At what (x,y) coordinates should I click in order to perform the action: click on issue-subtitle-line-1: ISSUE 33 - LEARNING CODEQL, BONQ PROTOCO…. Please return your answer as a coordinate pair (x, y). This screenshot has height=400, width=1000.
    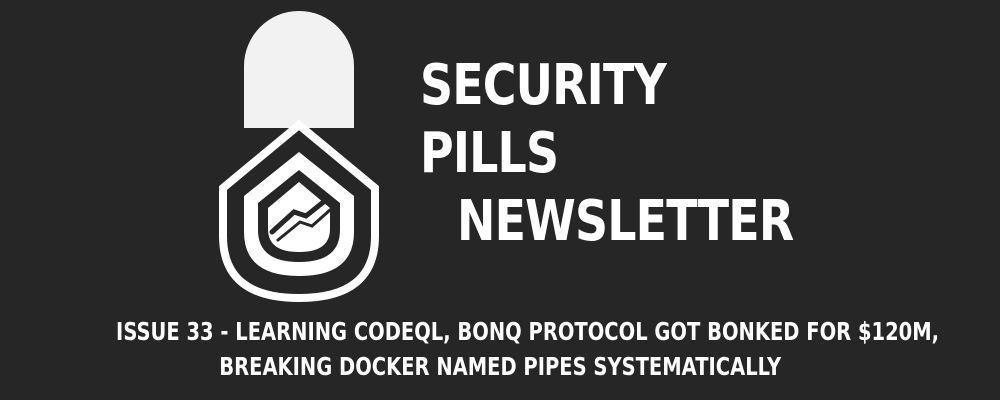
    Looking at the image, I should click on (500, 332).